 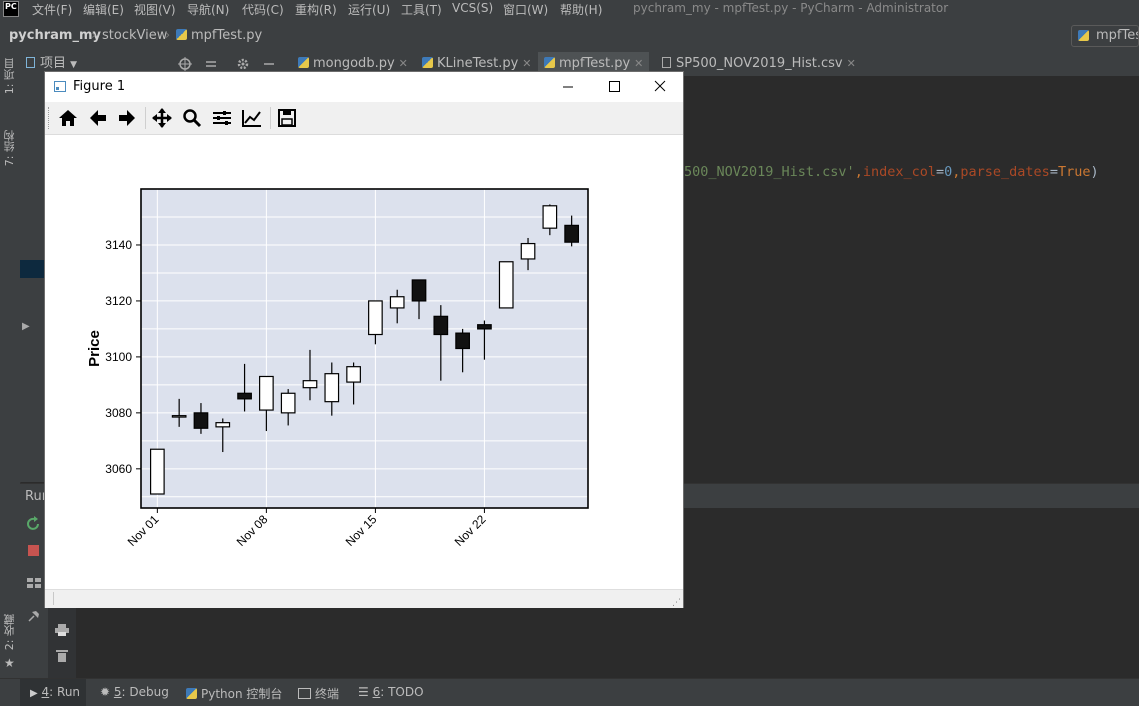 I want to click on collapse-icon, so click(x=211, y=64).